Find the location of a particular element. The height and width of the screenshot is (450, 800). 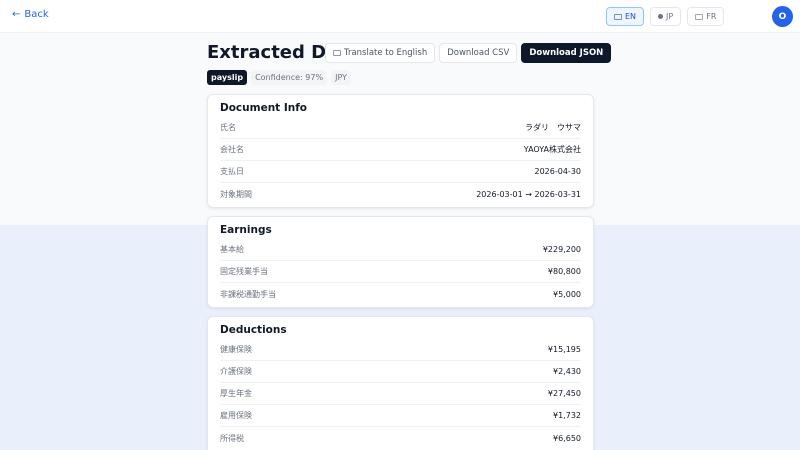

card-title: Earnings is located at coordinates (246, 230).